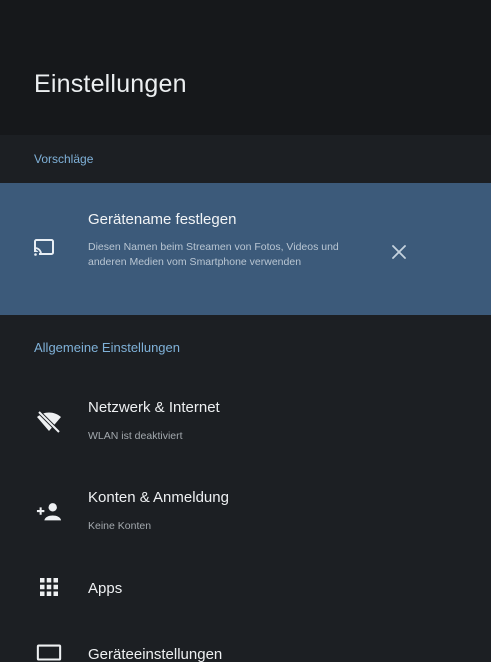 This screenshot has width=491, height=662. I want to click on menu-item-apps: Apps, so click(245, 587).